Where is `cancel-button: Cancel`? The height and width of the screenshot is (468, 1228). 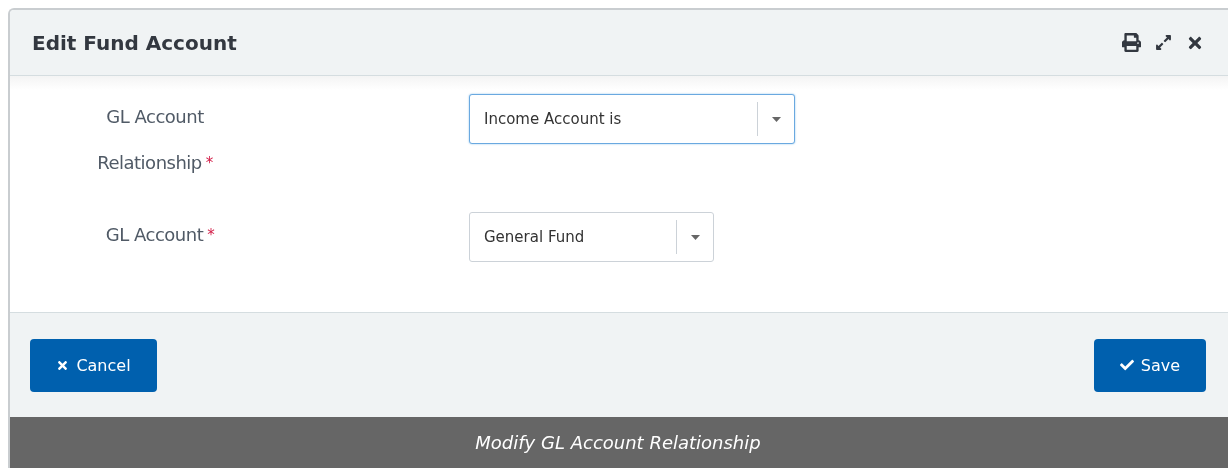 cancel-button: Cancel is located at coordinates (93, 365).